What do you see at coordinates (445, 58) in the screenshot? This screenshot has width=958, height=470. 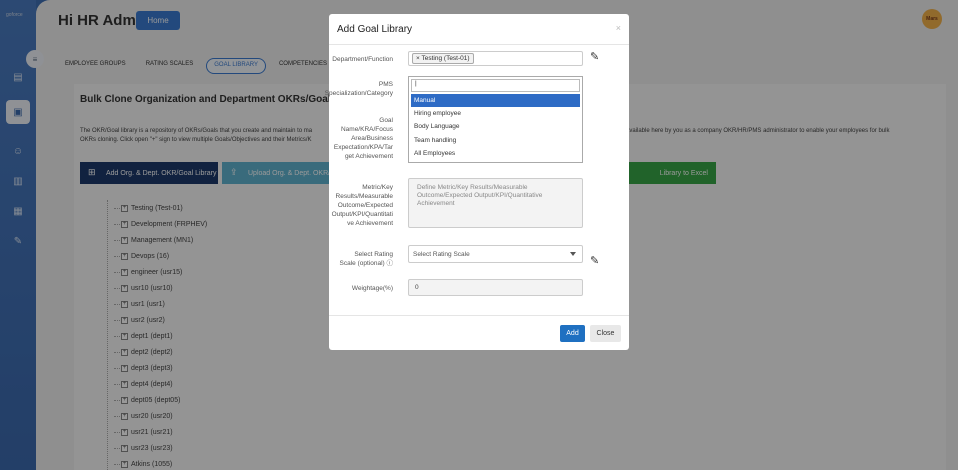 I see `department-tag-label: Testing (Test-01)` at bounding box center [445, 58].